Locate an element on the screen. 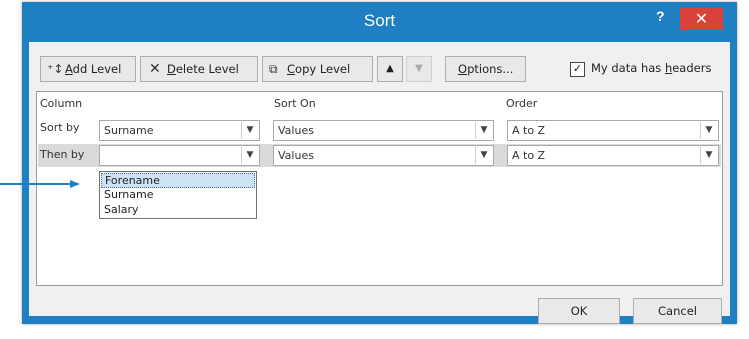  callout-arrow-icon is located at coordinates (40, 184).